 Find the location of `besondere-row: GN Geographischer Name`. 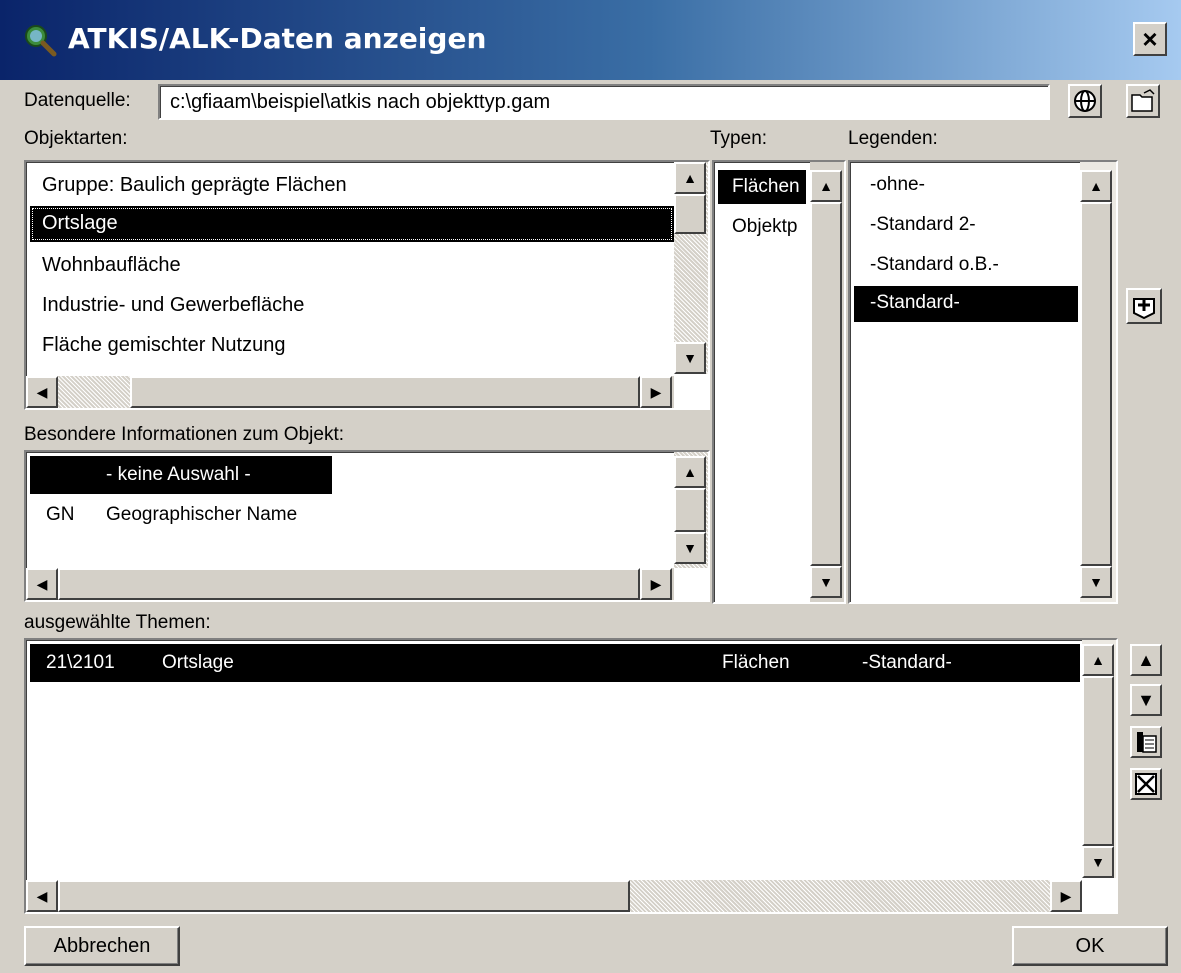

besondere-row: GN Geographischer Name is located at coordinates (346, 520).